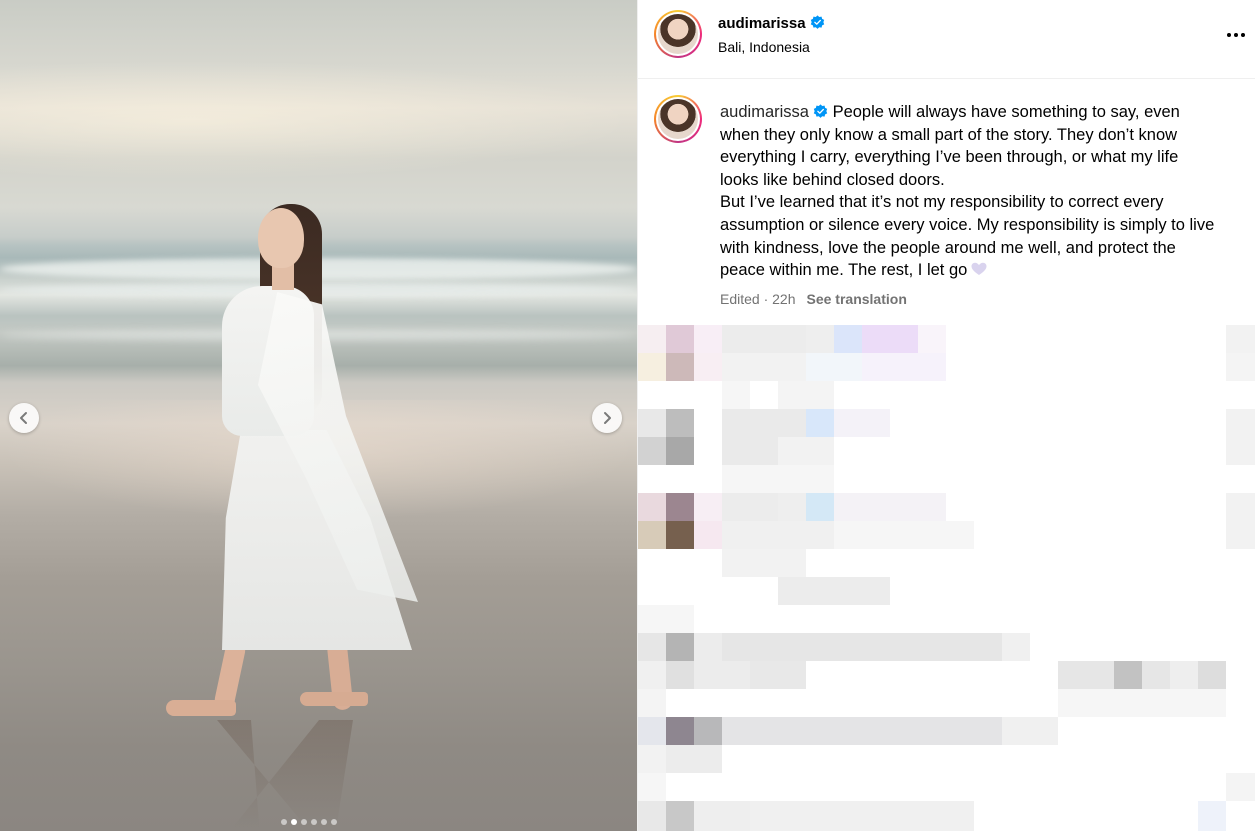 The height and width of the screenshot is (831, 1255). I want to click on carousel-prev-button, so click(24, 418).